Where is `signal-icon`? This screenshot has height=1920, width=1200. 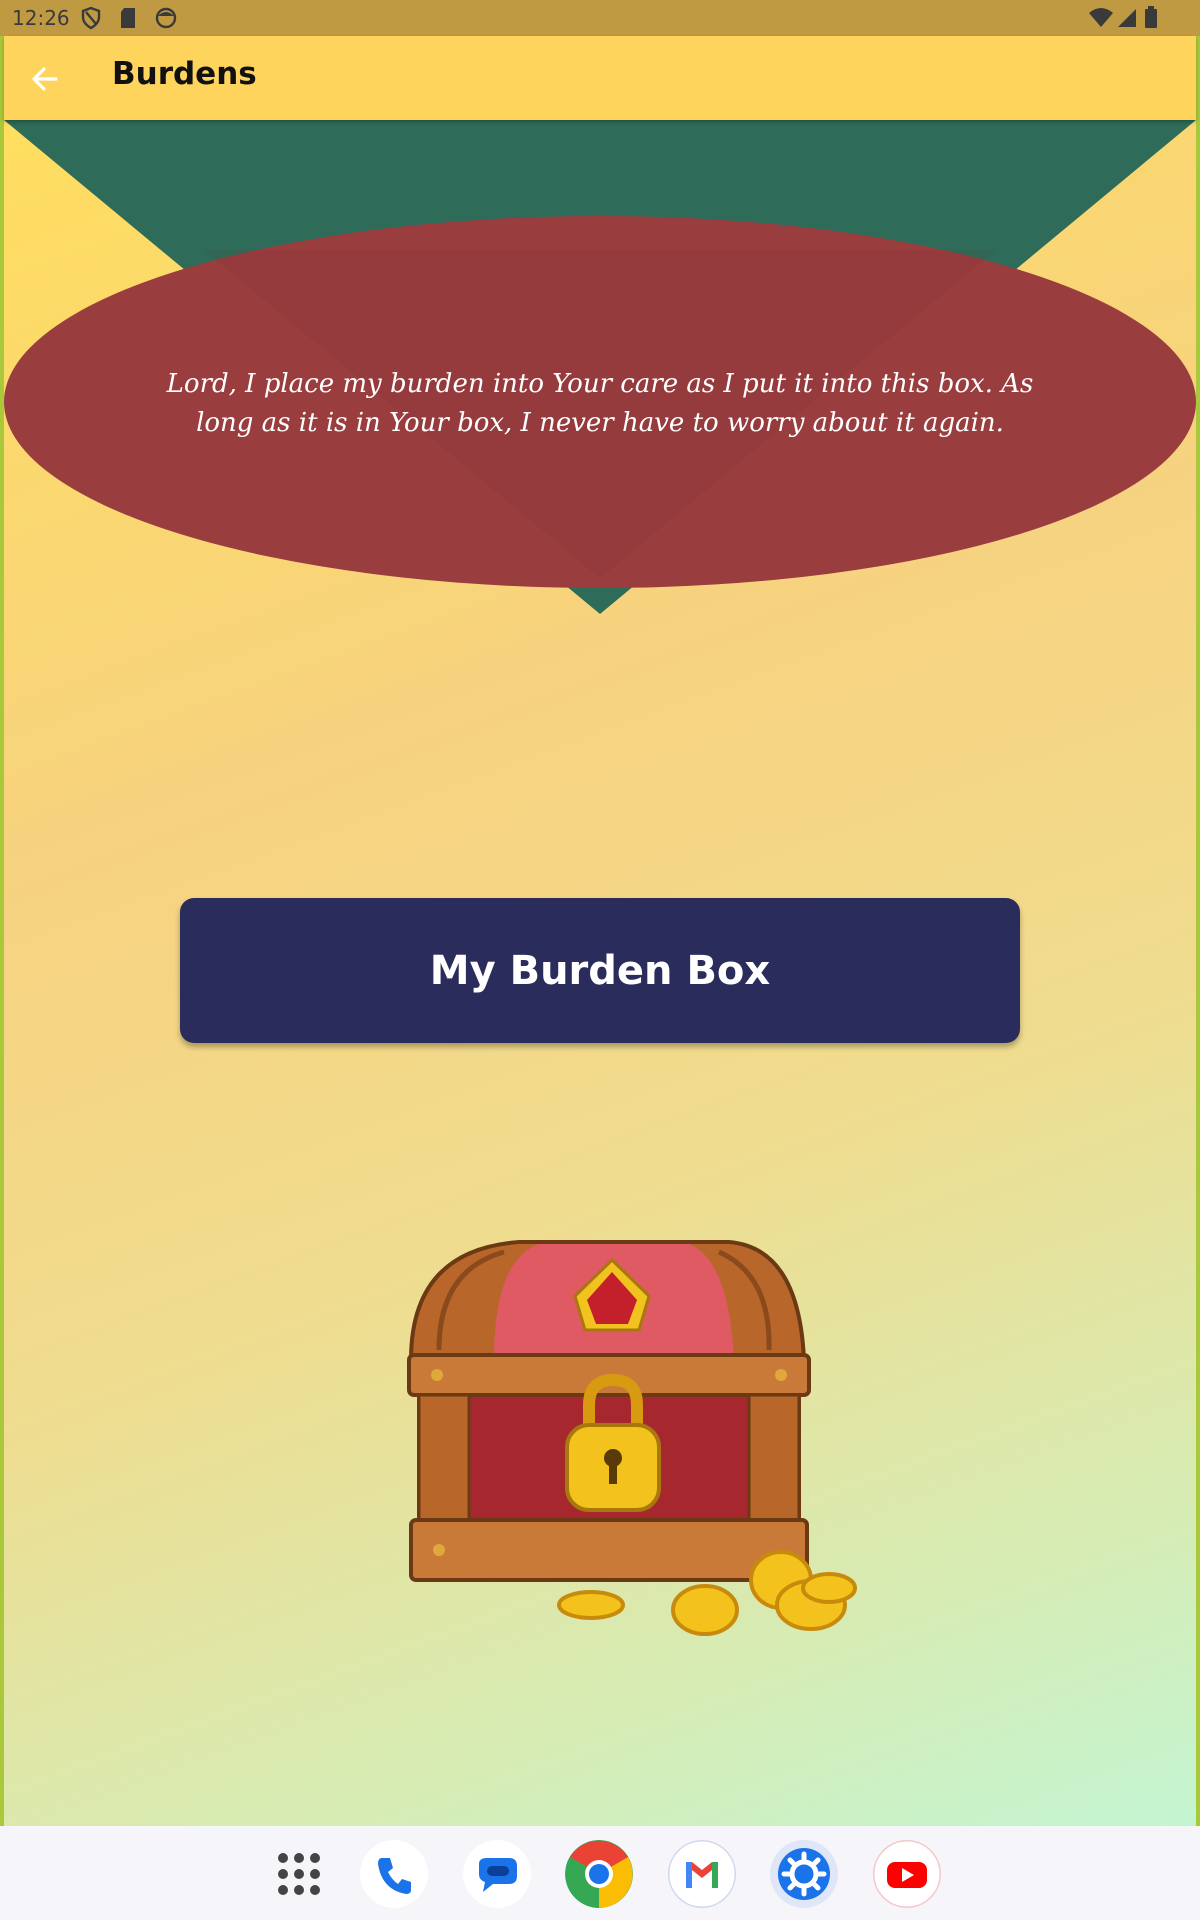
signal-icon is located at coordinates (1127, 18).